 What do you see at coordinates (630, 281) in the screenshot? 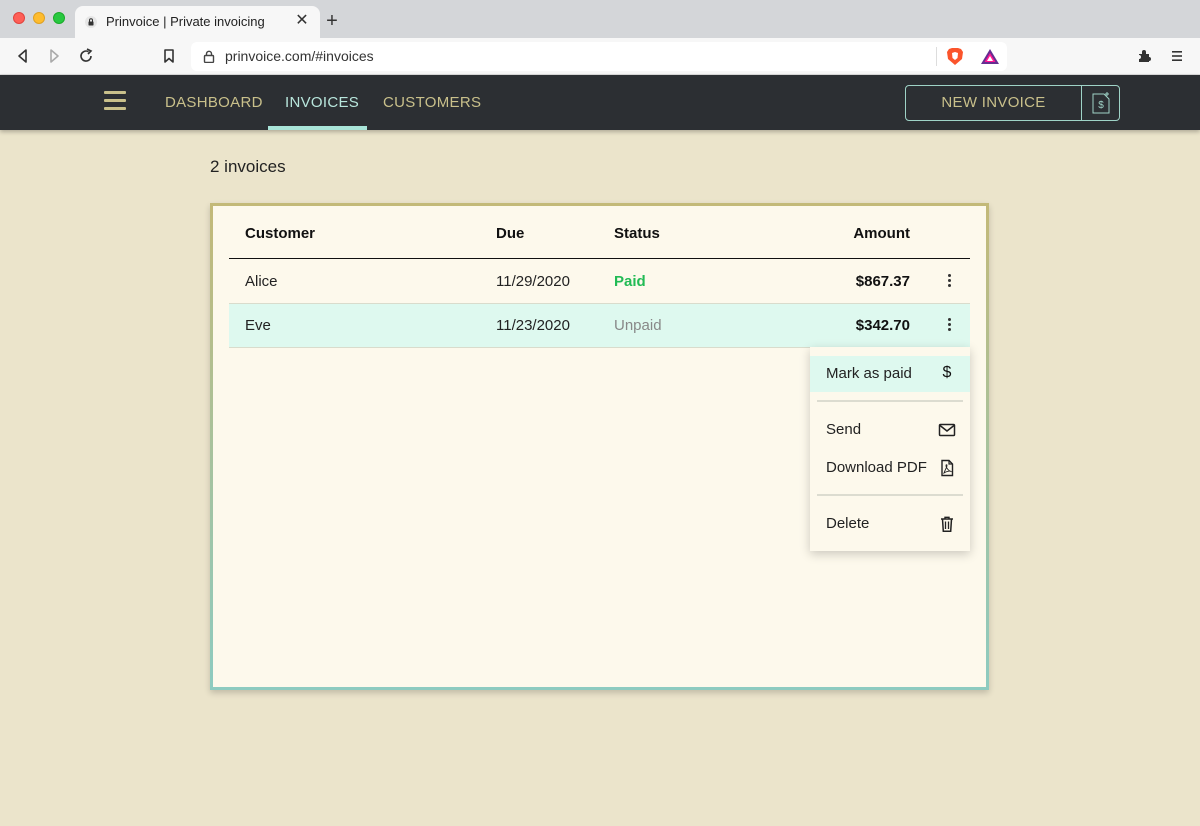
I see `status-badge: Paid` at bounding box center [630, 281].